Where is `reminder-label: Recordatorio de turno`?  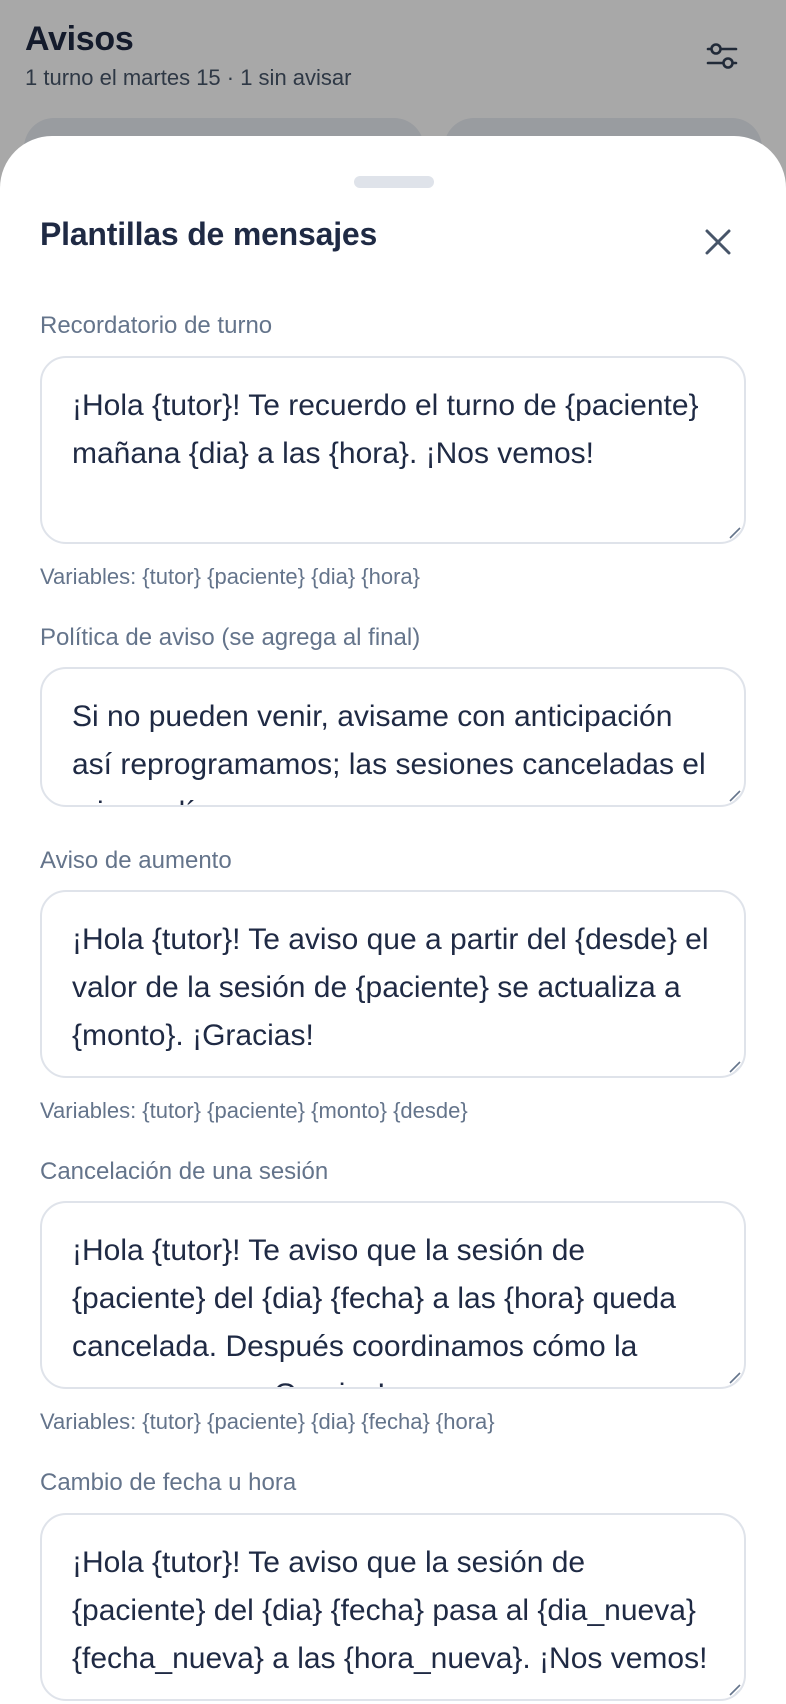
reminder-label: Recordatorio de turno is located at coordinates (156, 325).